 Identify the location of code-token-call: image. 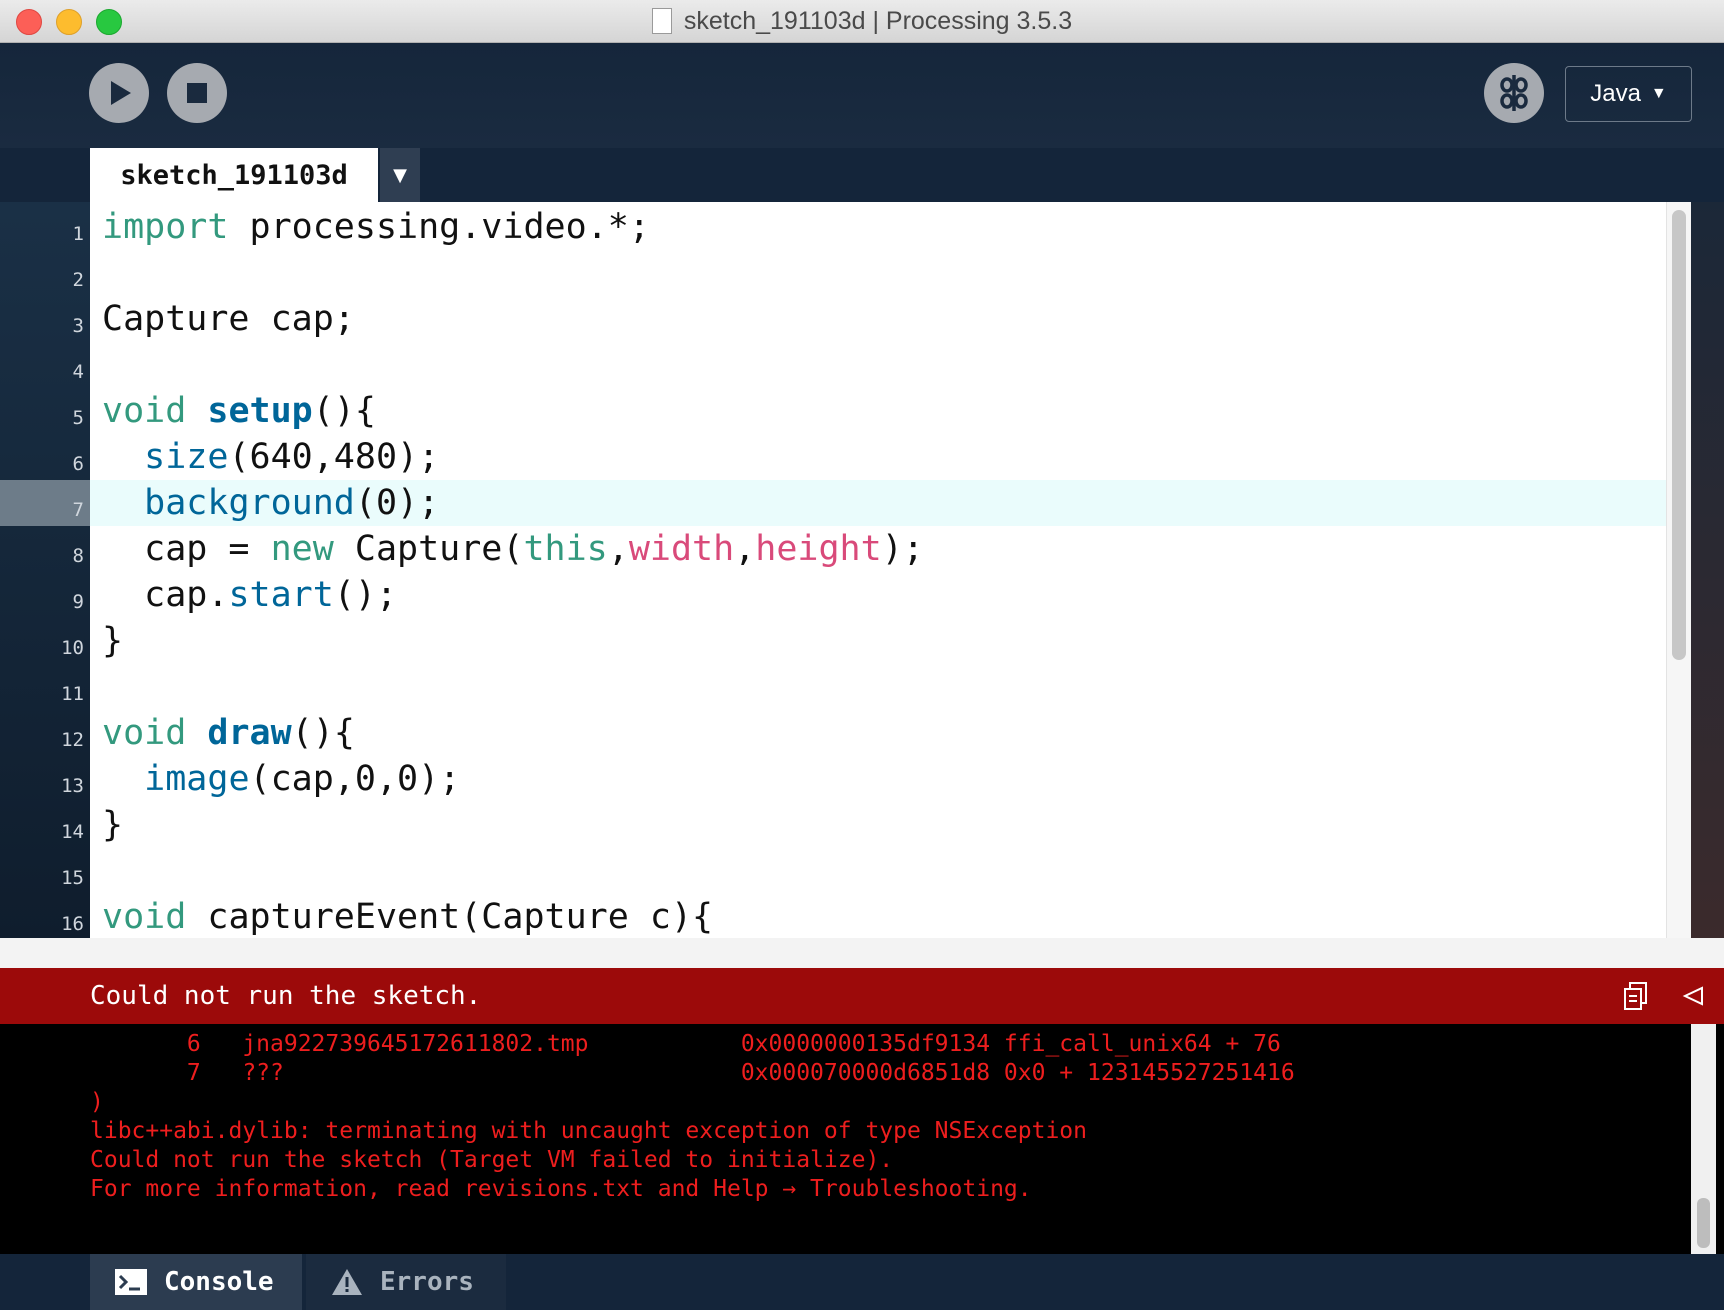
(197, 779).